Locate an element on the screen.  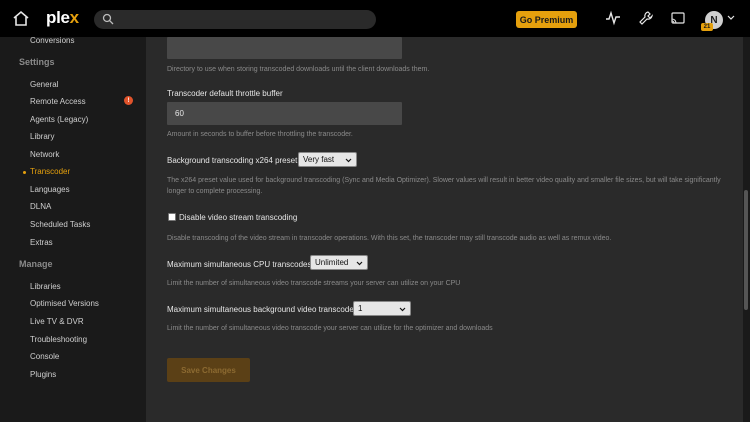
sidebar-item-conversions: Conversions is located at coordinates (52, 40).